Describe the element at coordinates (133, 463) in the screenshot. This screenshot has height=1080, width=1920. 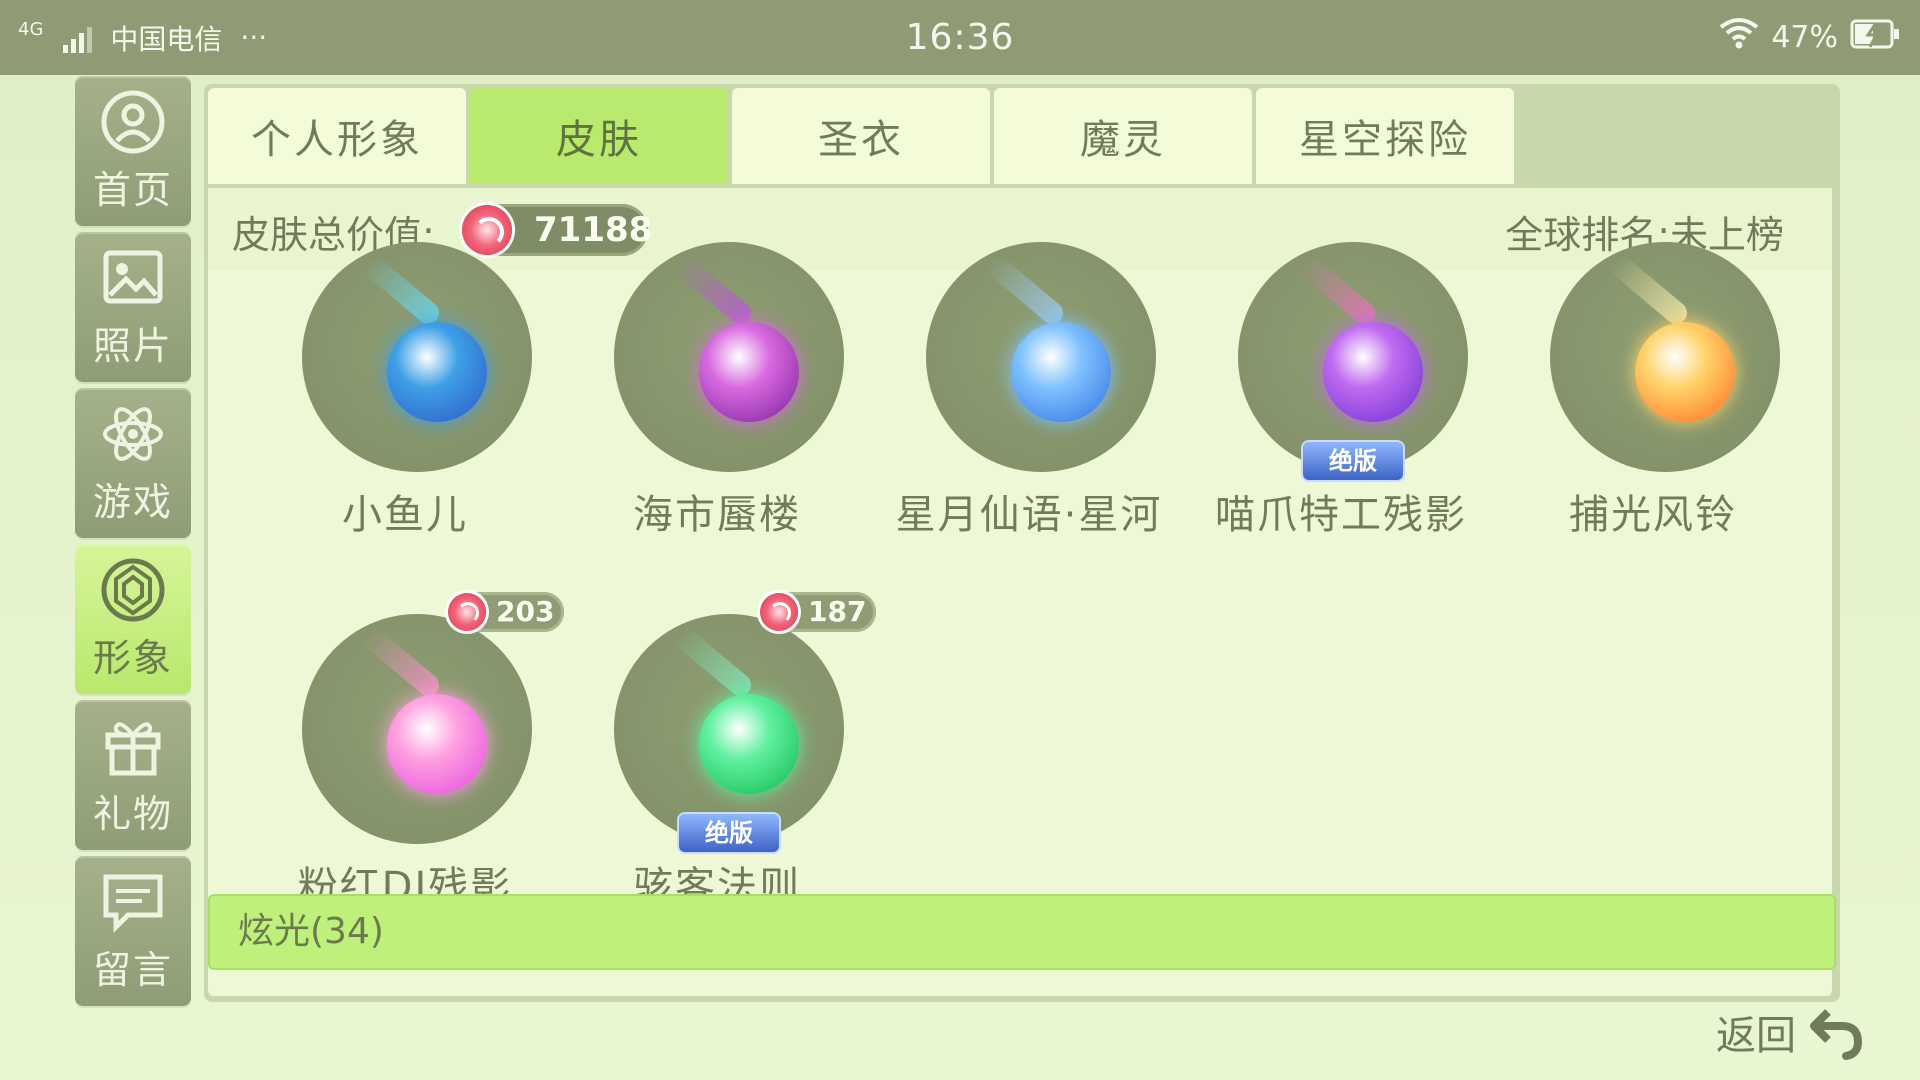
I see `sidebar-item-games: 游戏` at that location.